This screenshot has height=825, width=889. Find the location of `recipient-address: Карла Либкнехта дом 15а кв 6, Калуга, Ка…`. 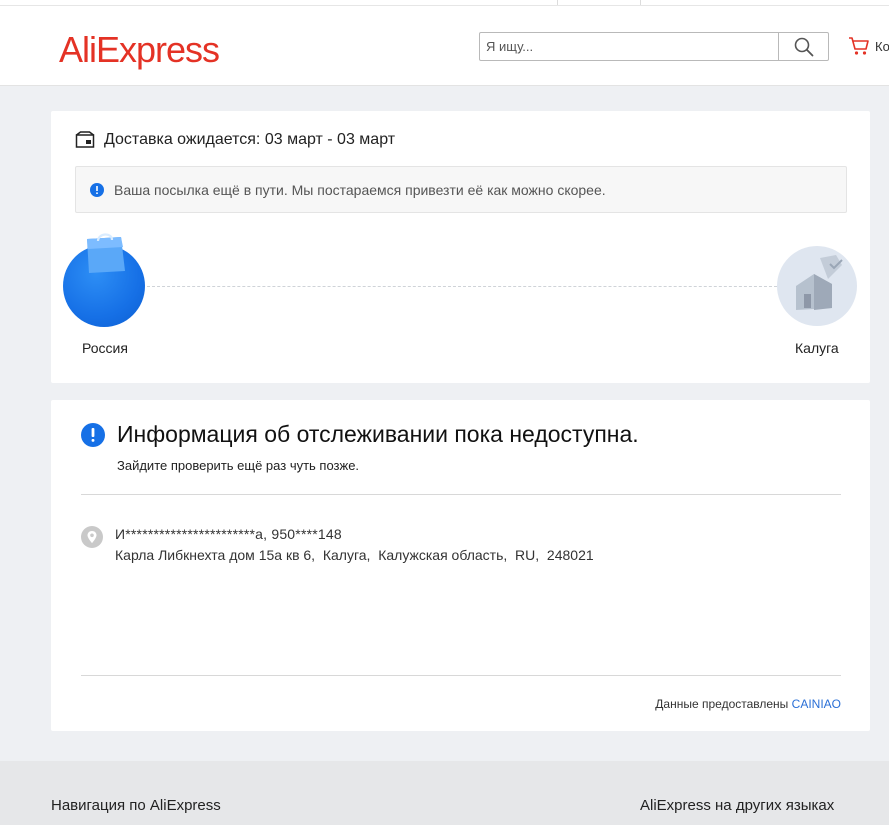

recipient-address: Карла Либкнехта дом 15а кв 6, Калуга, Ка… is located at coordinates (354, 555).